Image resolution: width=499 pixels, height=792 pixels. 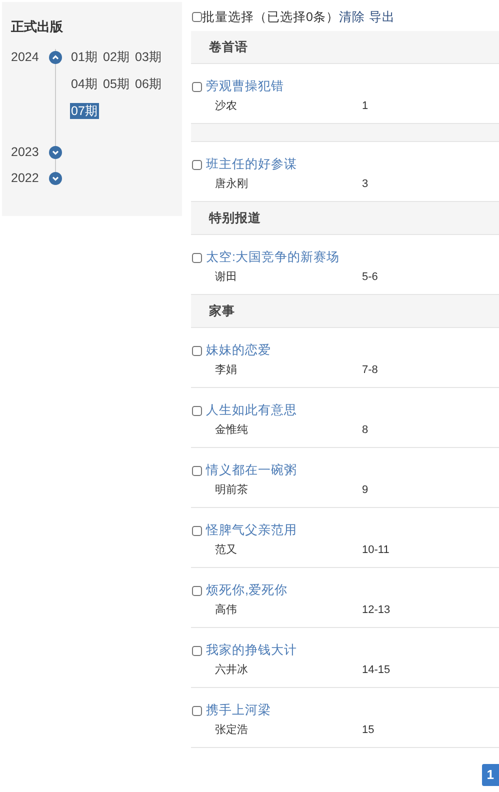 What do you see at coordinates (345, 218) in the screenshot?
I see `section-header: 特别报道` at bounding box center [345, 218].